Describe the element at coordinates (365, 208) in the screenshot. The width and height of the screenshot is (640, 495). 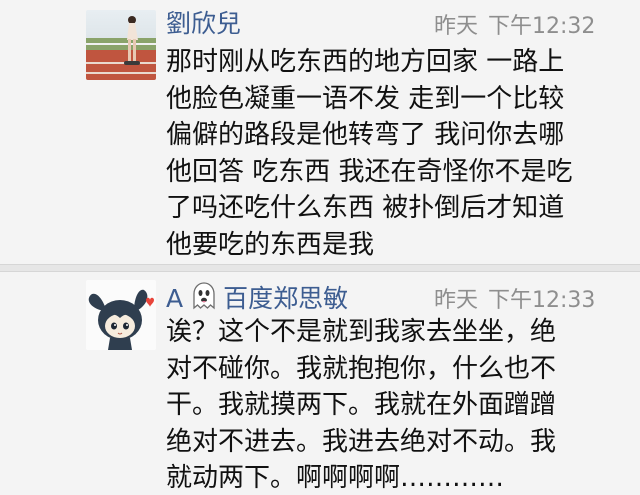
I see `comment-text-line: 了吗还吃什么东西 被扑倒后才知道` at that location.